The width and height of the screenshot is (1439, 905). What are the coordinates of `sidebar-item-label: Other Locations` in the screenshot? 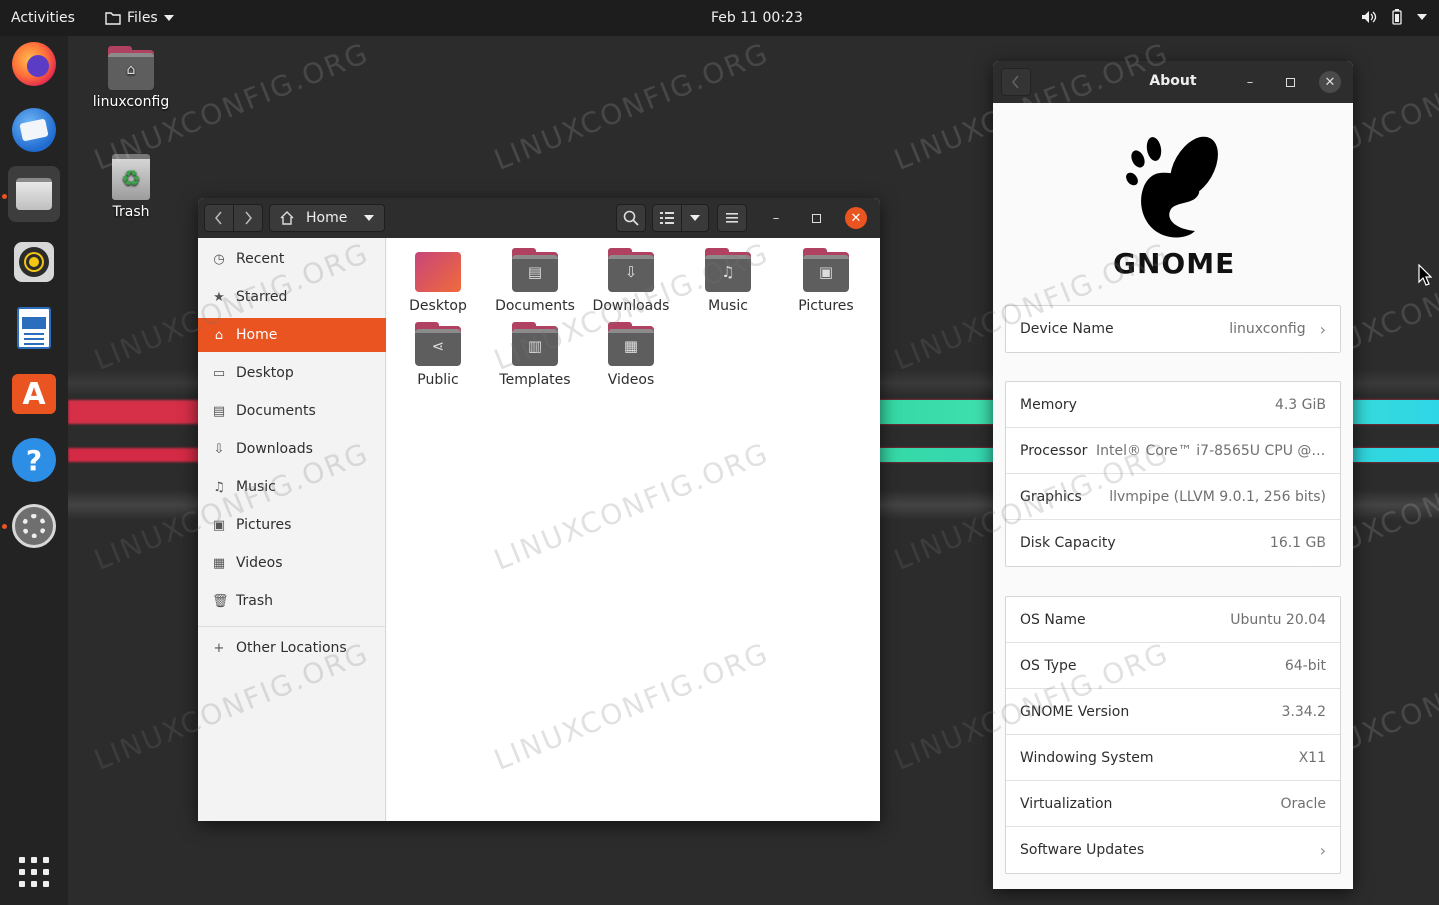 It's located at (291, 648).